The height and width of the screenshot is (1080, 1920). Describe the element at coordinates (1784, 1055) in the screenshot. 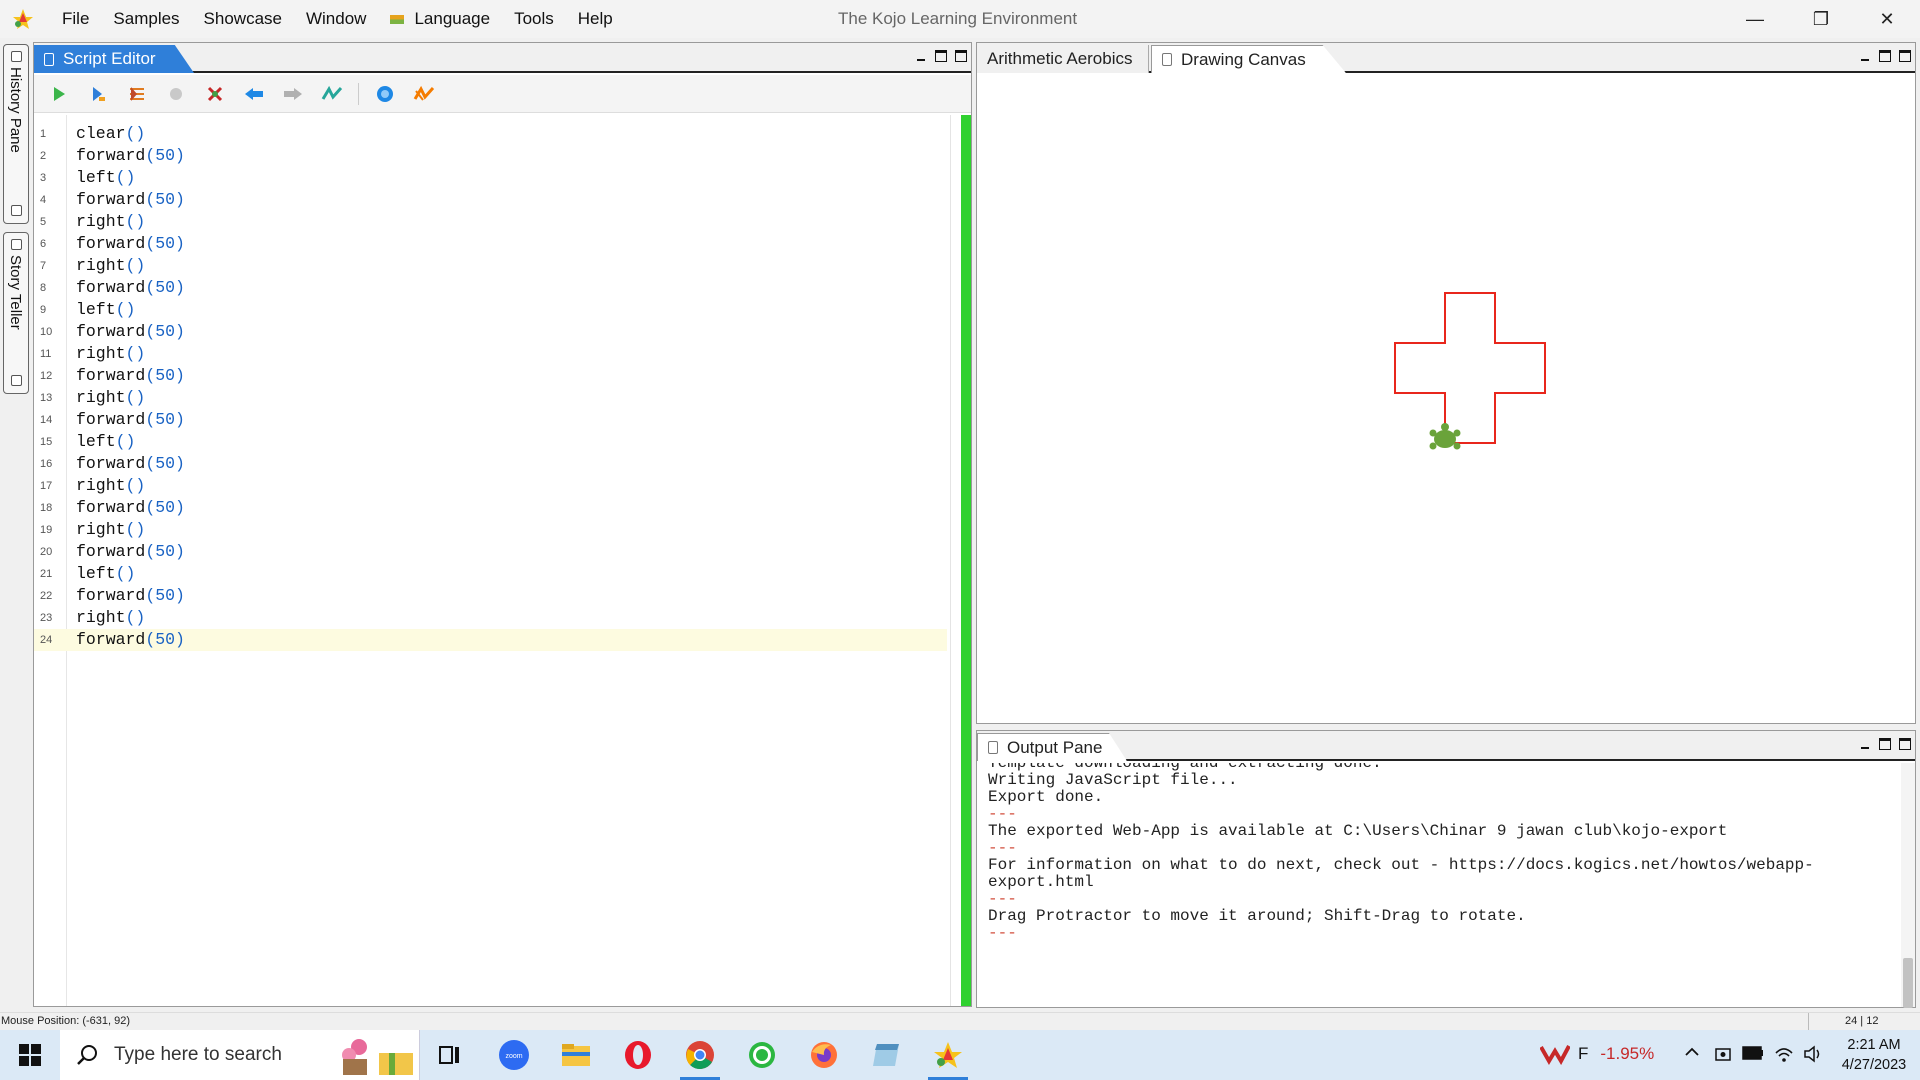

I see `wifi-icon` at that location.